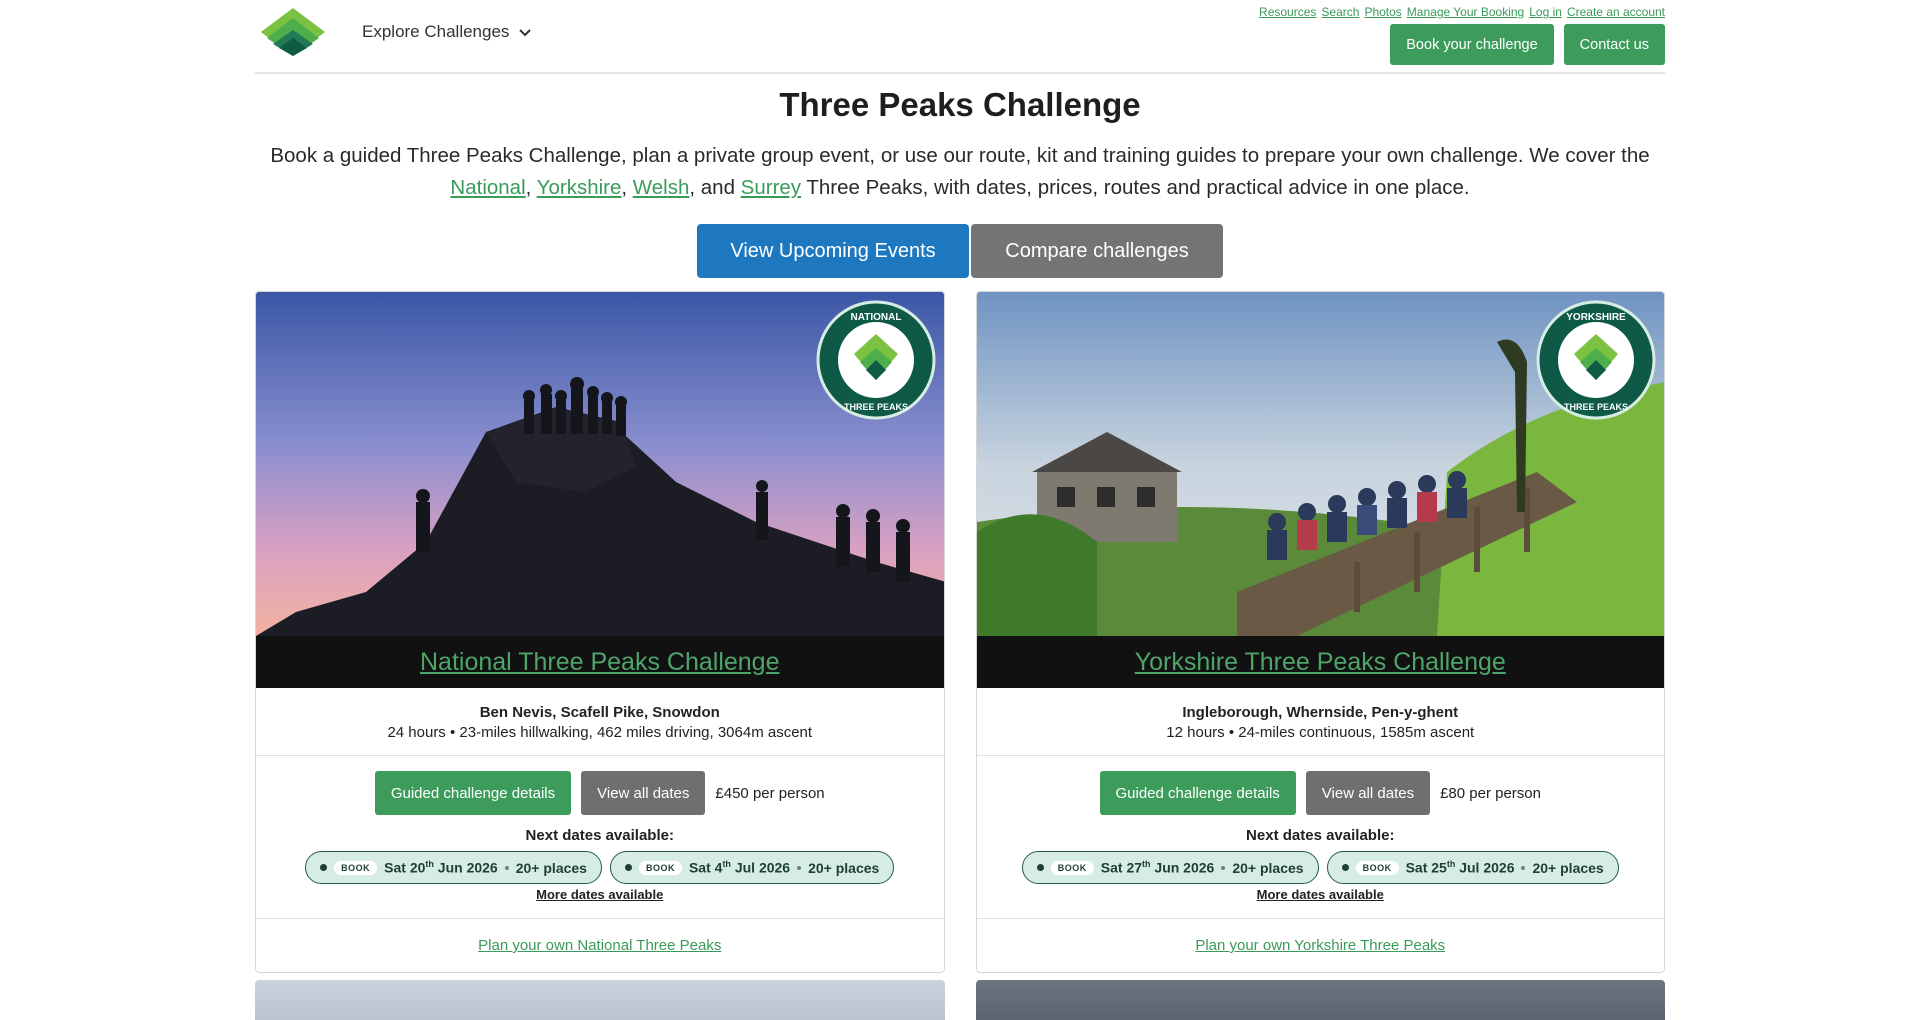  I want to click on date-day: Sat 25, so click(1426, 867).